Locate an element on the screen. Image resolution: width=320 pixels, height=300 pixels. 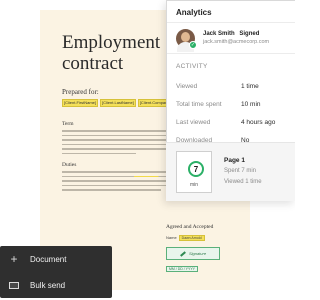
signer-status: Signed is located at coordinates (249, 34).